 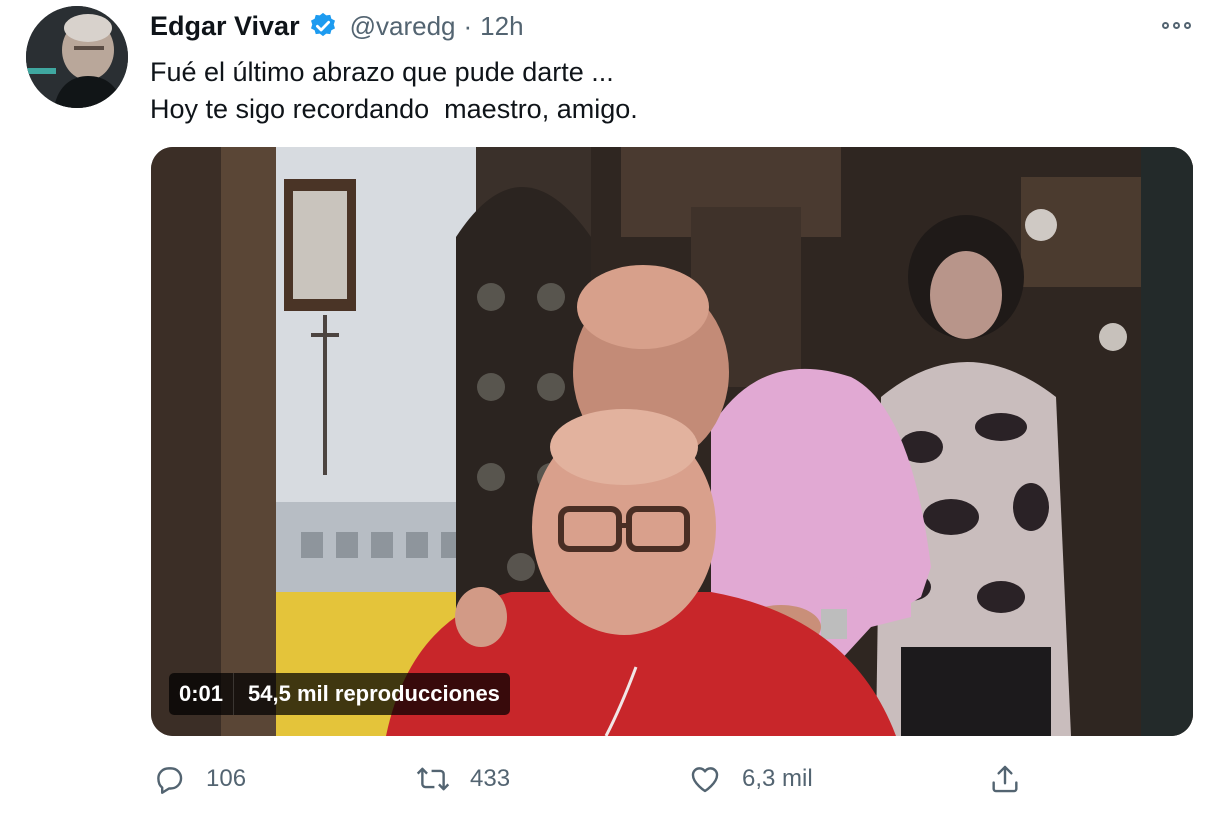 I want to click on tweet-timestamp: 12h, so click(x=501, y=26).